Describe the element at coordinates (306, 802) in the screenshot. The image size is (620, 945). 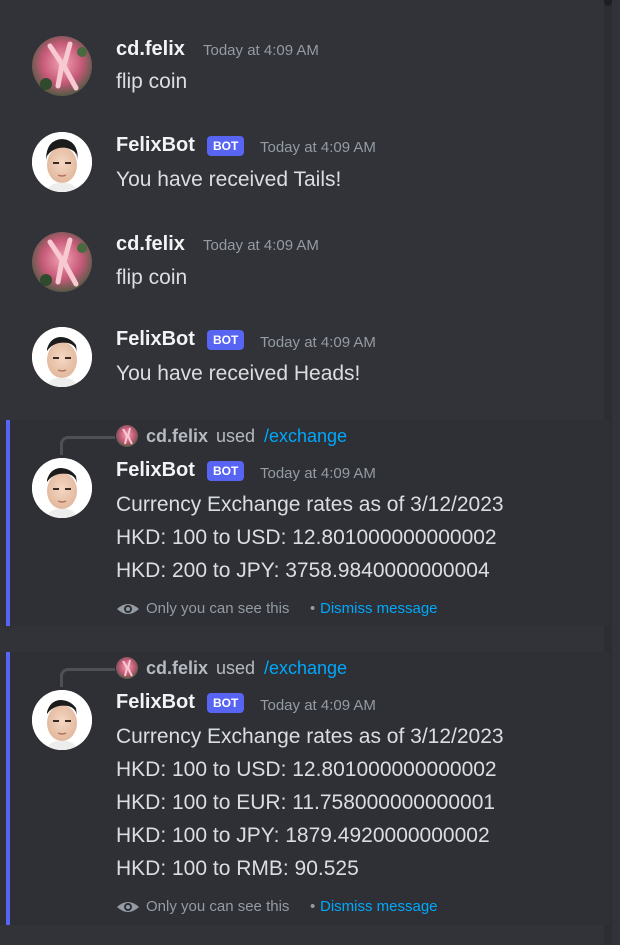
I see `message-line: HKD: 100 to EUR: 11.758000000000001` at that location.